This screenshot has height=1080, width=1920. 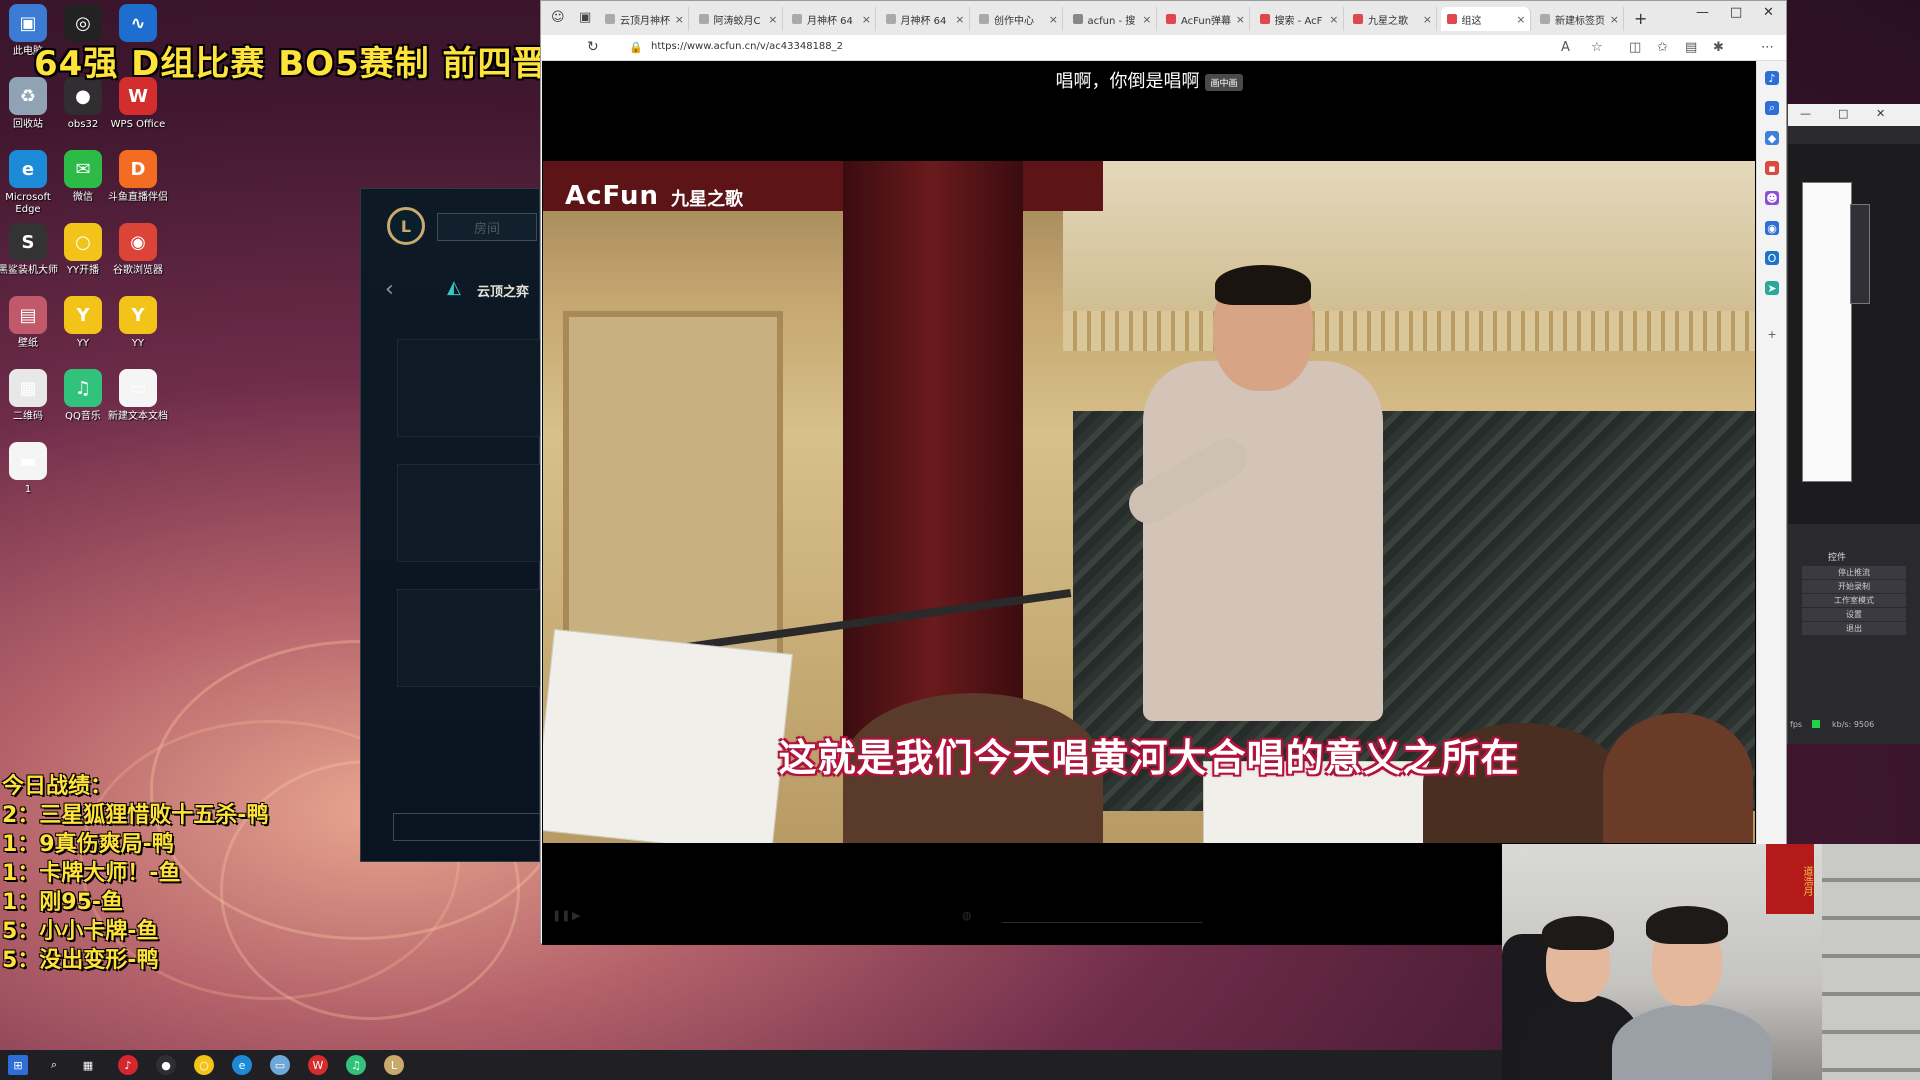 What do you see at coordinates (1299, 19) in the screenshot?
I see `browser-tab: 搜索 - AcF ×` at bounding box center [1299, 19].